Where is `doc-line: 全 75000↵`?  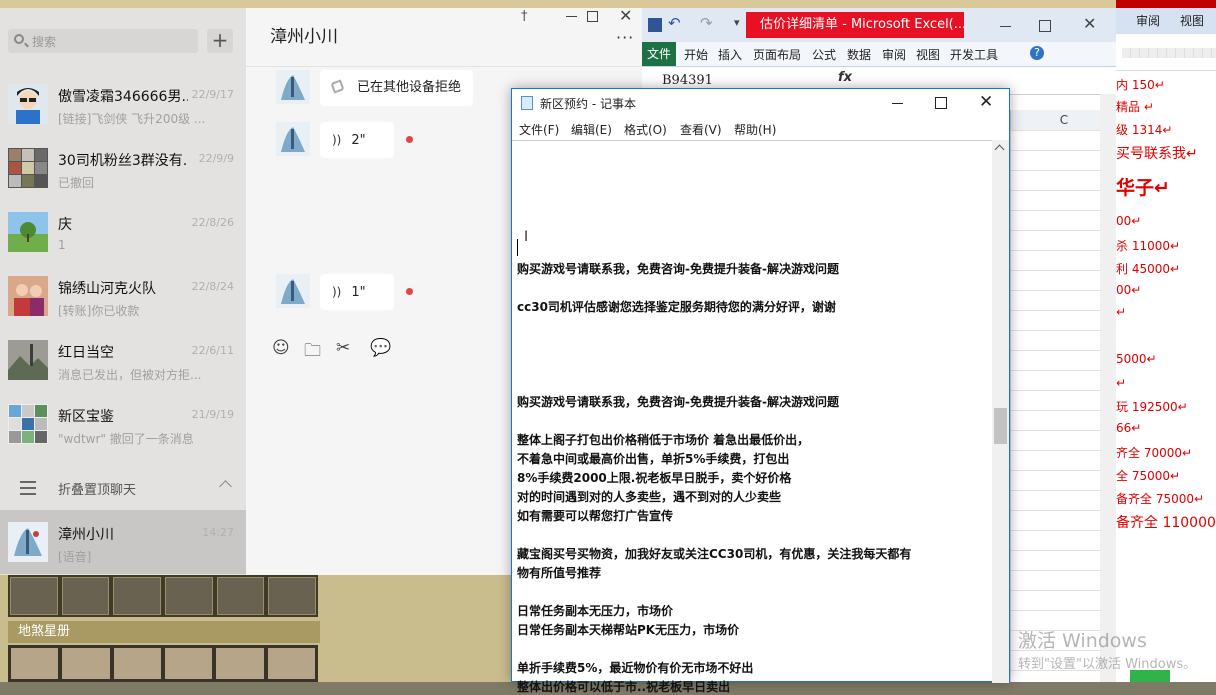
doc-line: 全 75000↵ is located at coordinates (1148, 476).